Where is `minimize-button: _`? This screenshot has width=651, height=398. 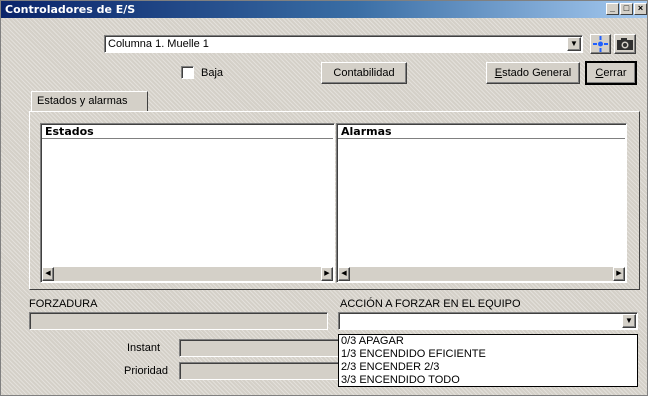
minimize-button: _ is located at coordinates (612, 9).